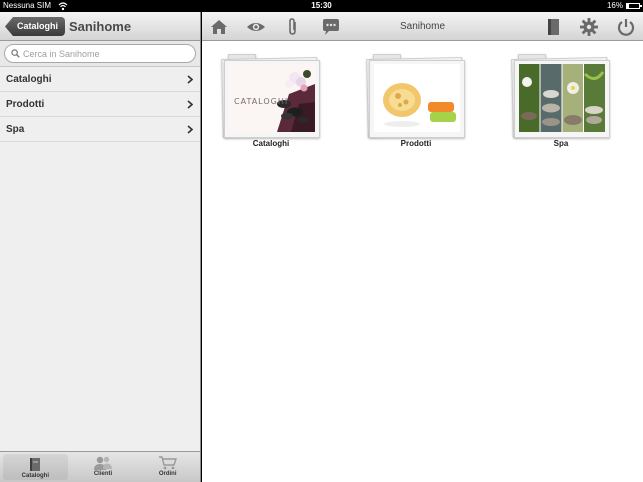 This screenshot has height=482, width=643. I want to click on folder-prodotti: Prodotti, so click(416, 101).